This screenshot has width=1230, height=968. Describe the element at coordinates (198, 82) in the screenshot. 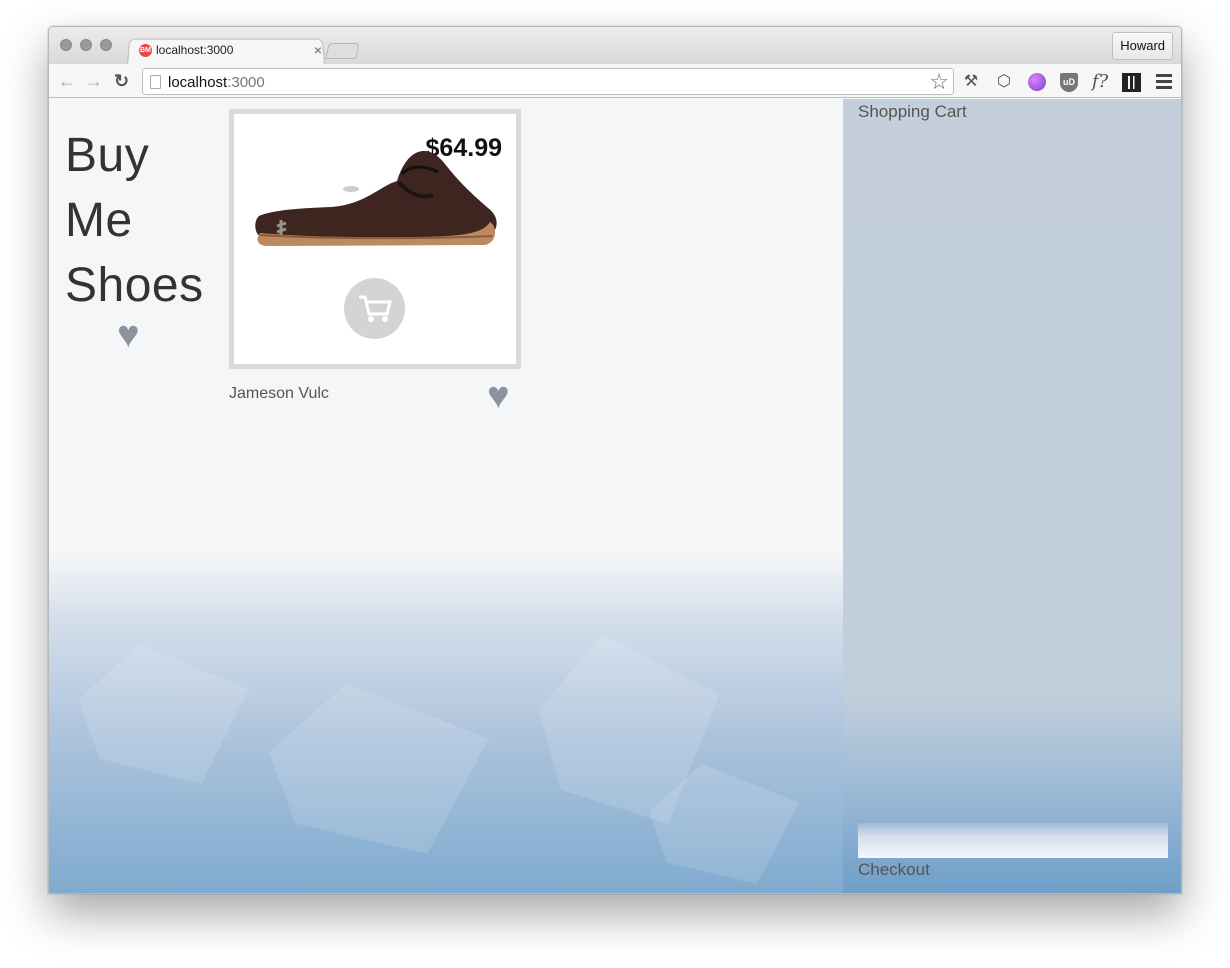

I see `url-host: localhost` at that location.